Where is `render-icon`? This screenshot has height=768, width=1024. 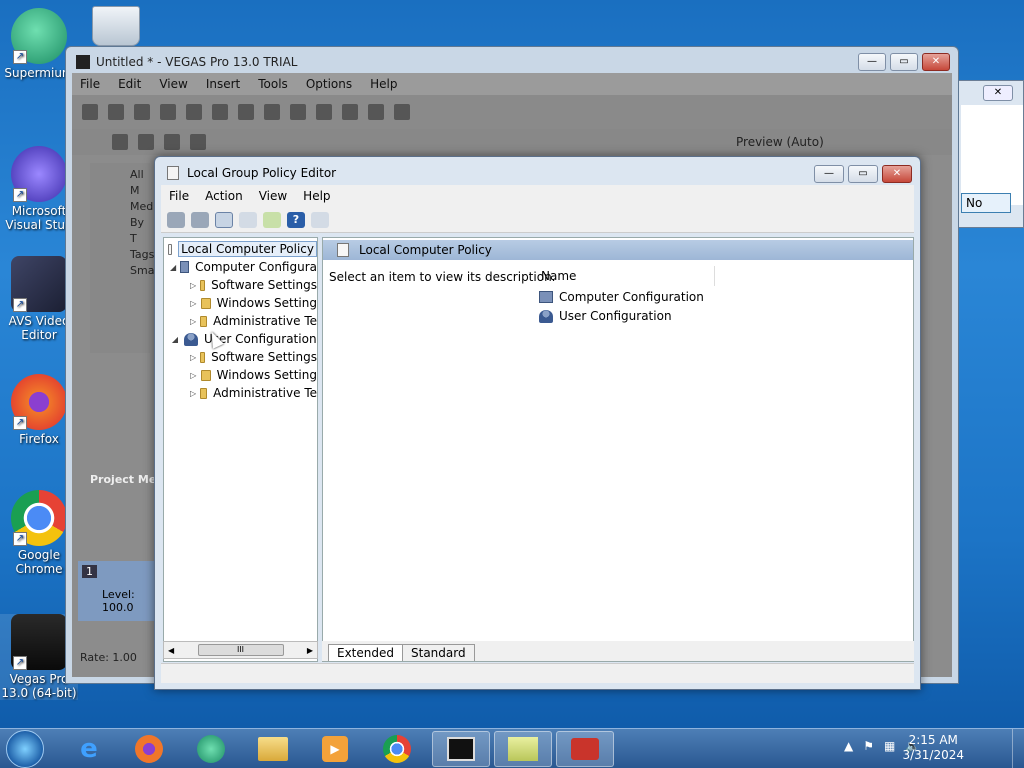
render-icon is located at coordinates (194, 112).